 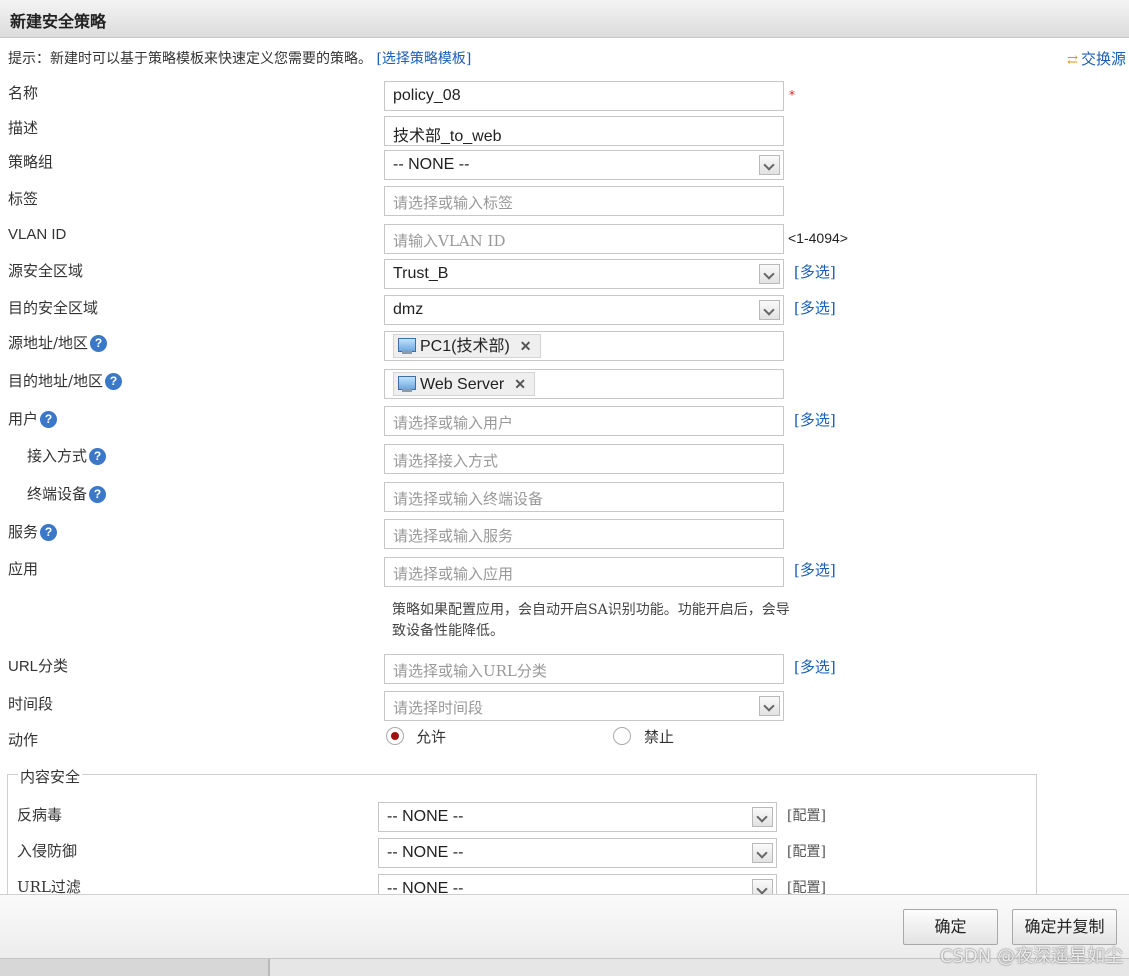 I want to click on url-category-label: URL分类, so click(x=38, y=666).